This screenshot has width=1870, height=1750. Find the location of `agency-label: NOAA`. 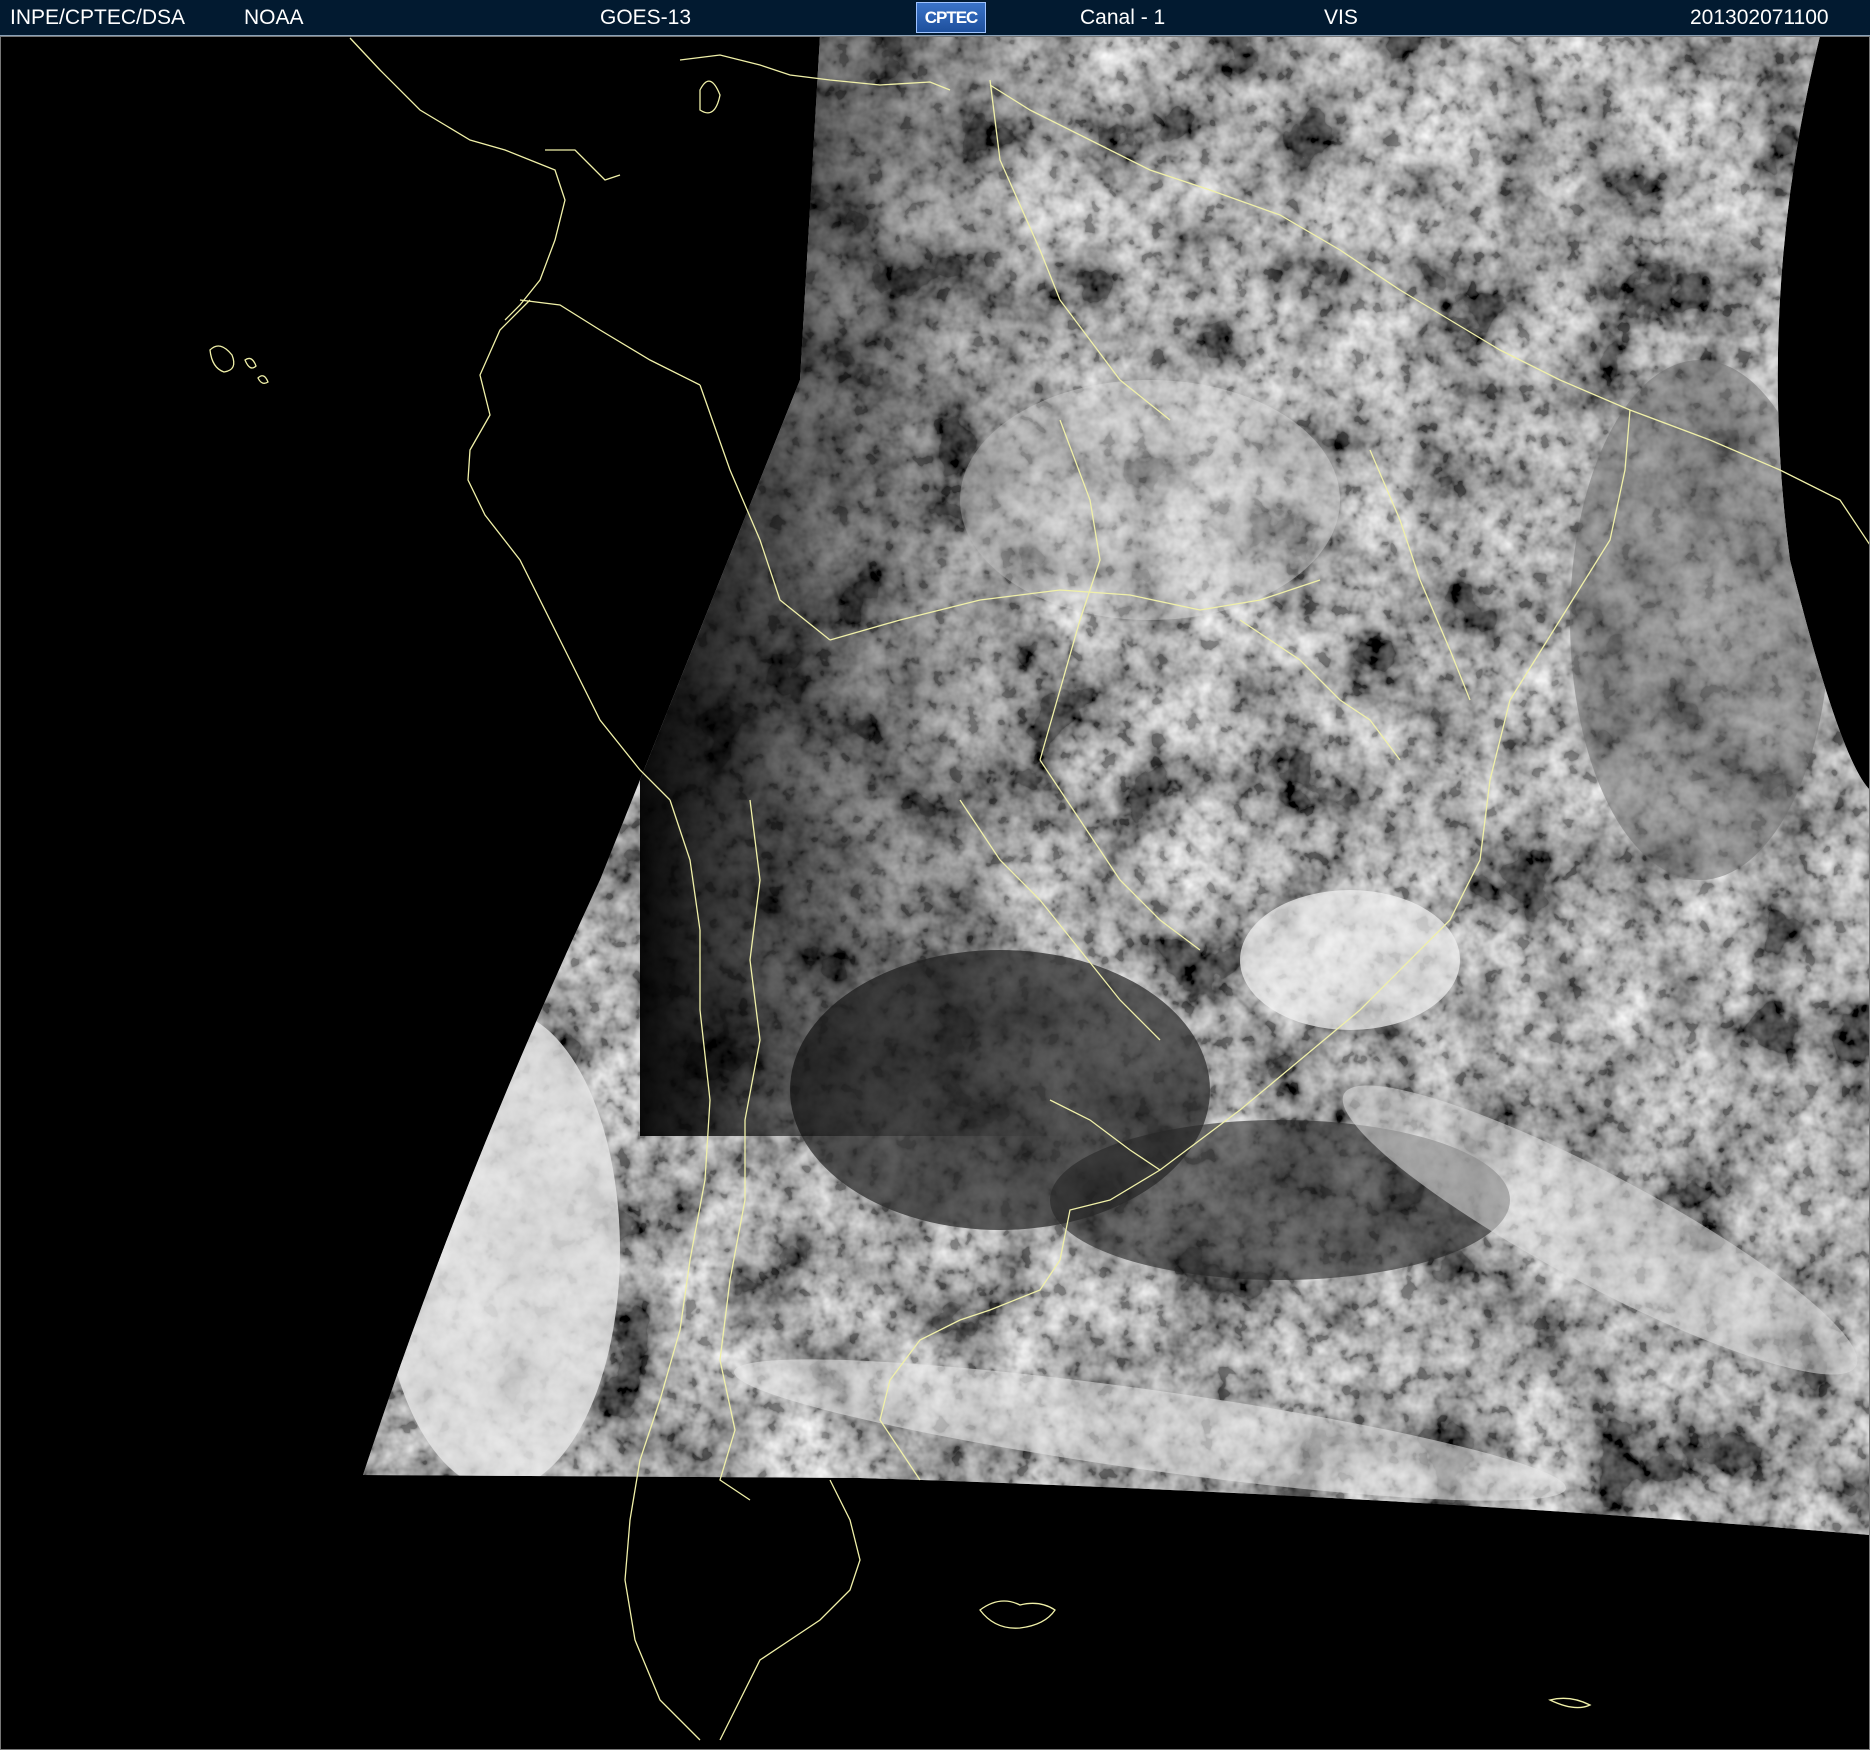

agency-label: NOAA is located at coordinates (274, 17).